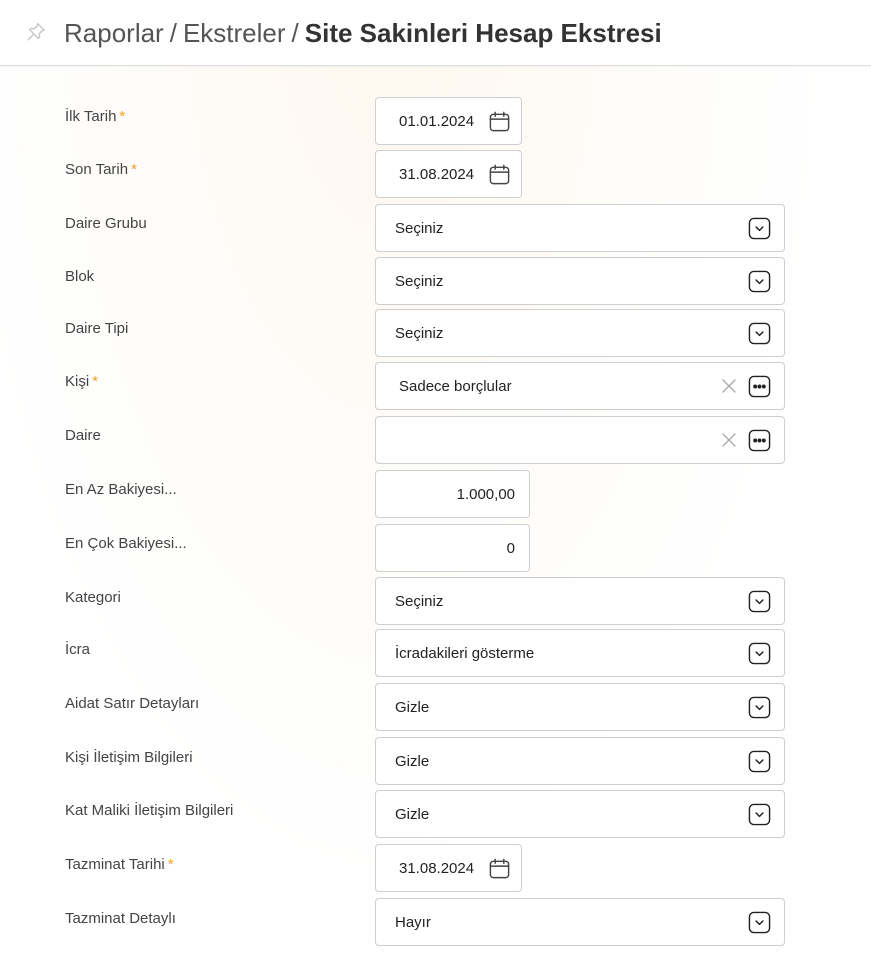  Describe the element at coordinates (115, 864) in the screenshot. I see `tazminat-tarihi-label-text: Tazminat Tarihi` at that location.